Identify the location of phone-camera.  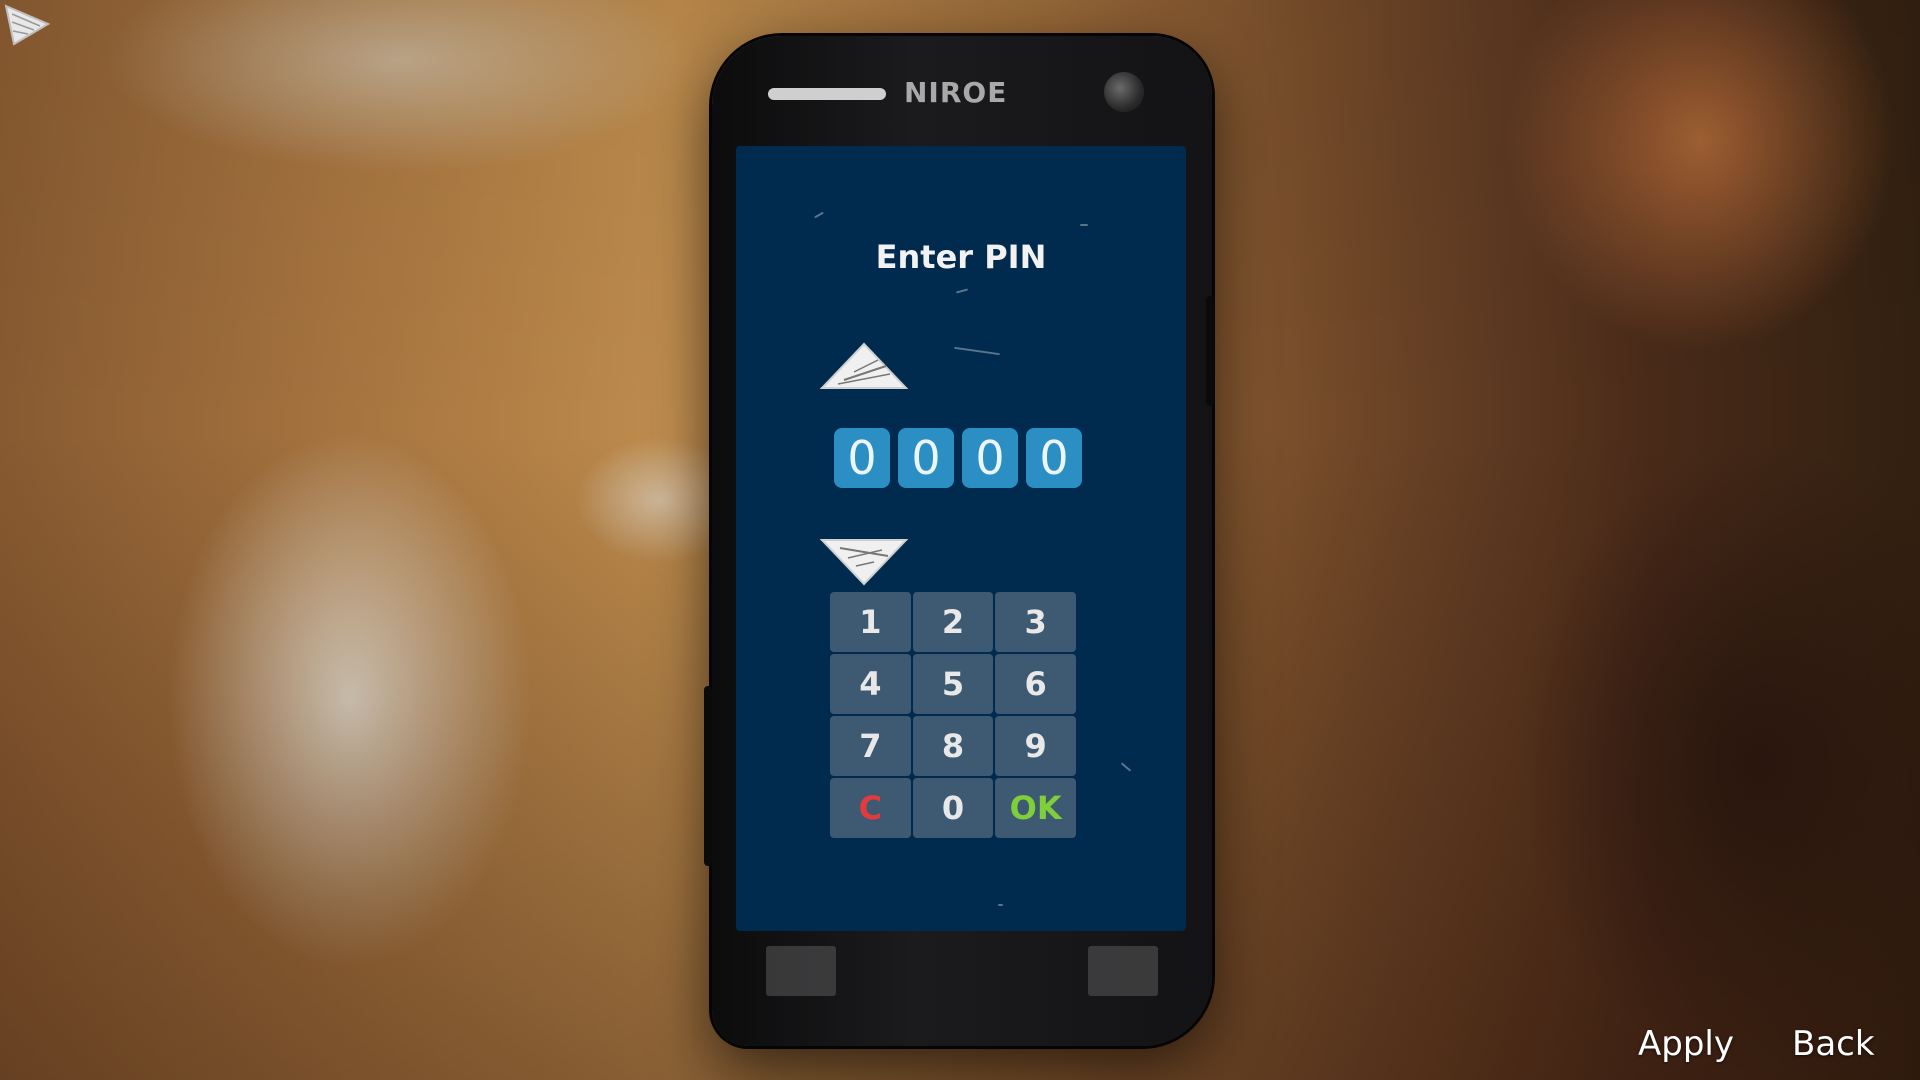
(1124, 92).